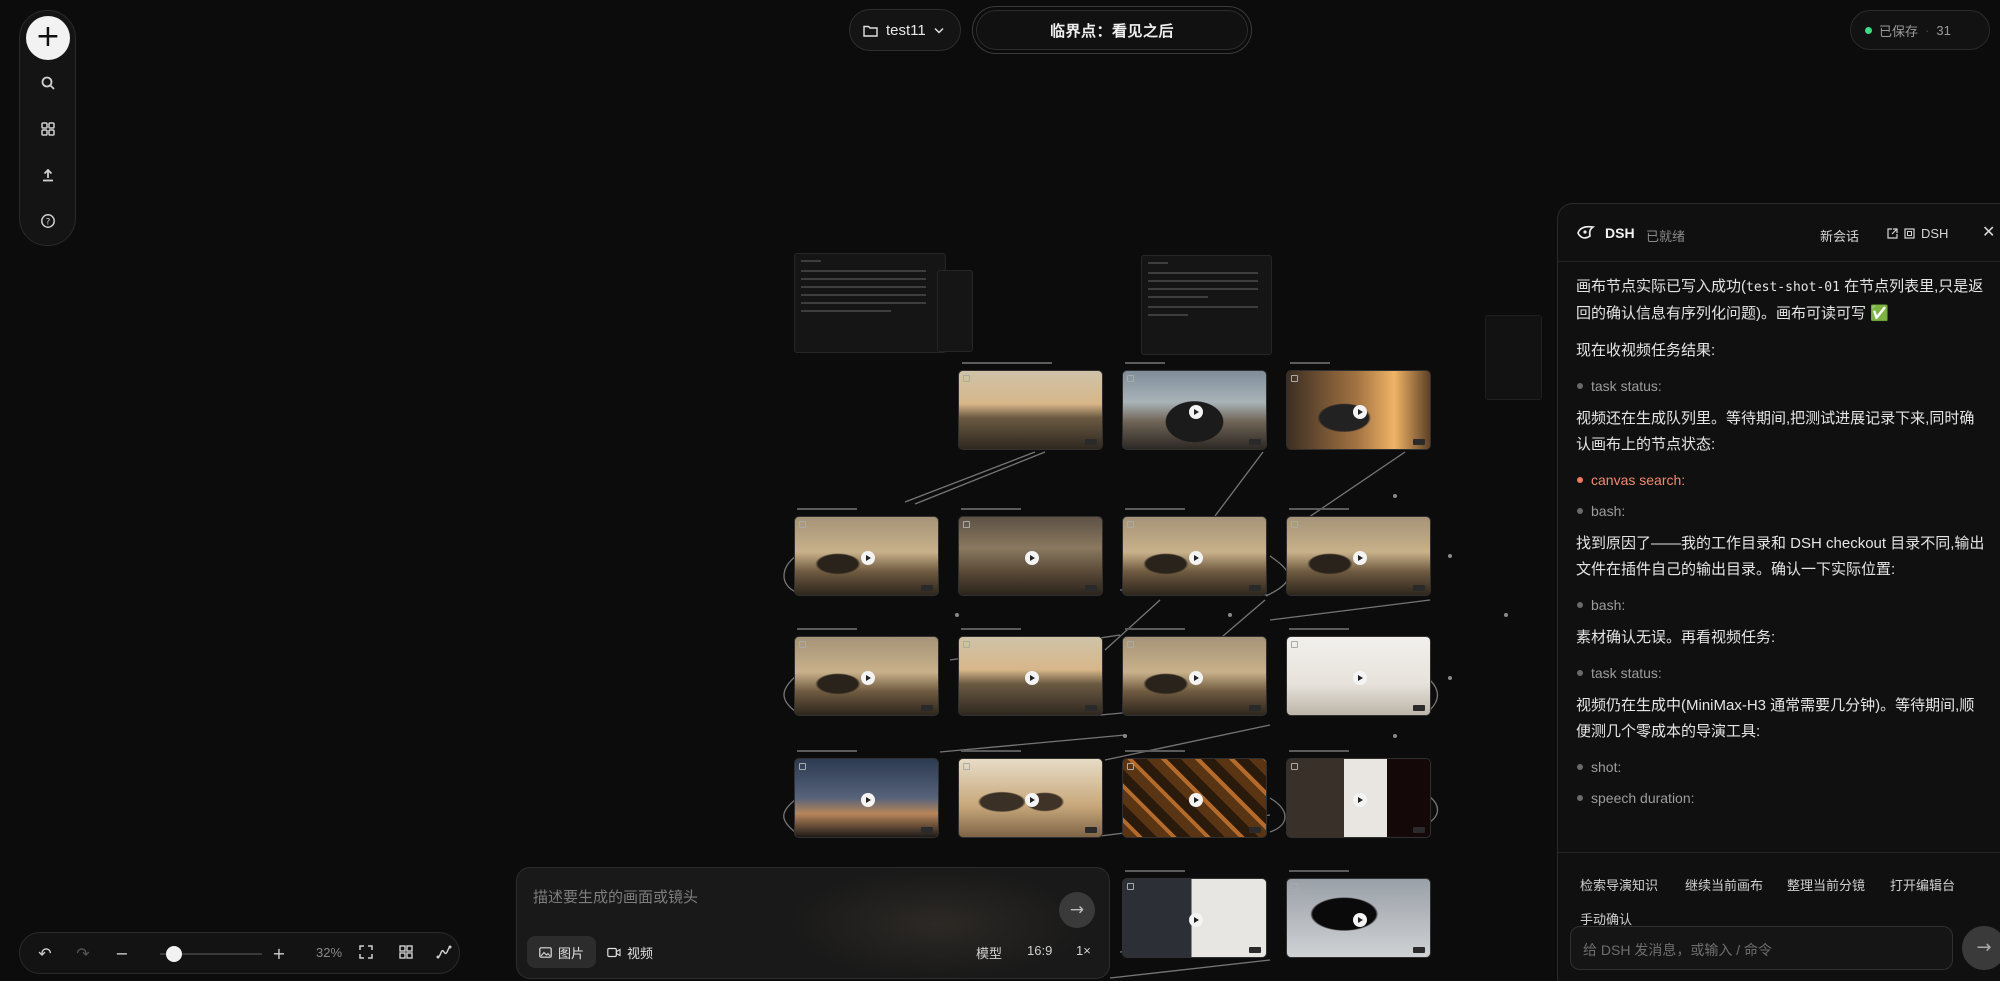 Image resolution: width=2000 pixels, height=981 pixels. What do you see at coordinates (615, 896) in the screenshot?
I see `prompt-input: 描述要生成的画面或镜头` at bounding box center [615, 896].